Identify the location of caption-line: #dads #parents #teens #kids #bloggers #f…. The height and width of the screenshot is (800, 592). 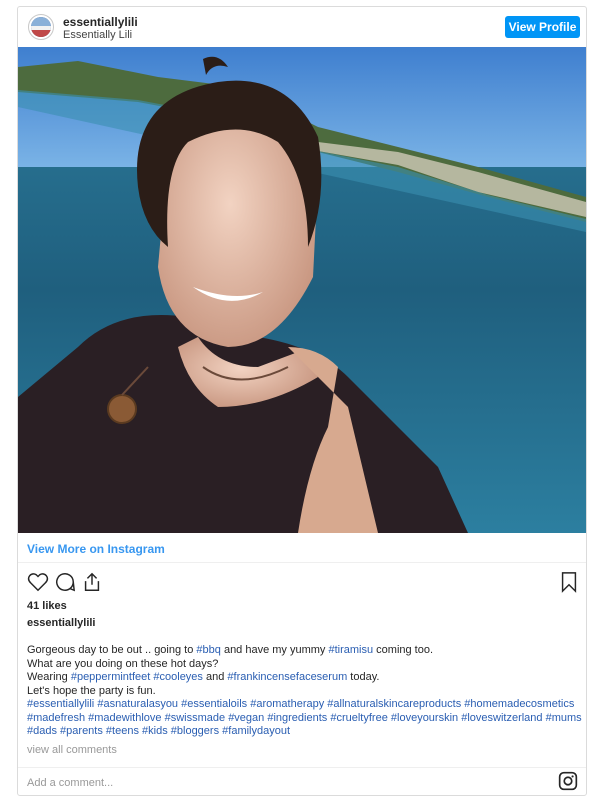
(303, 732).